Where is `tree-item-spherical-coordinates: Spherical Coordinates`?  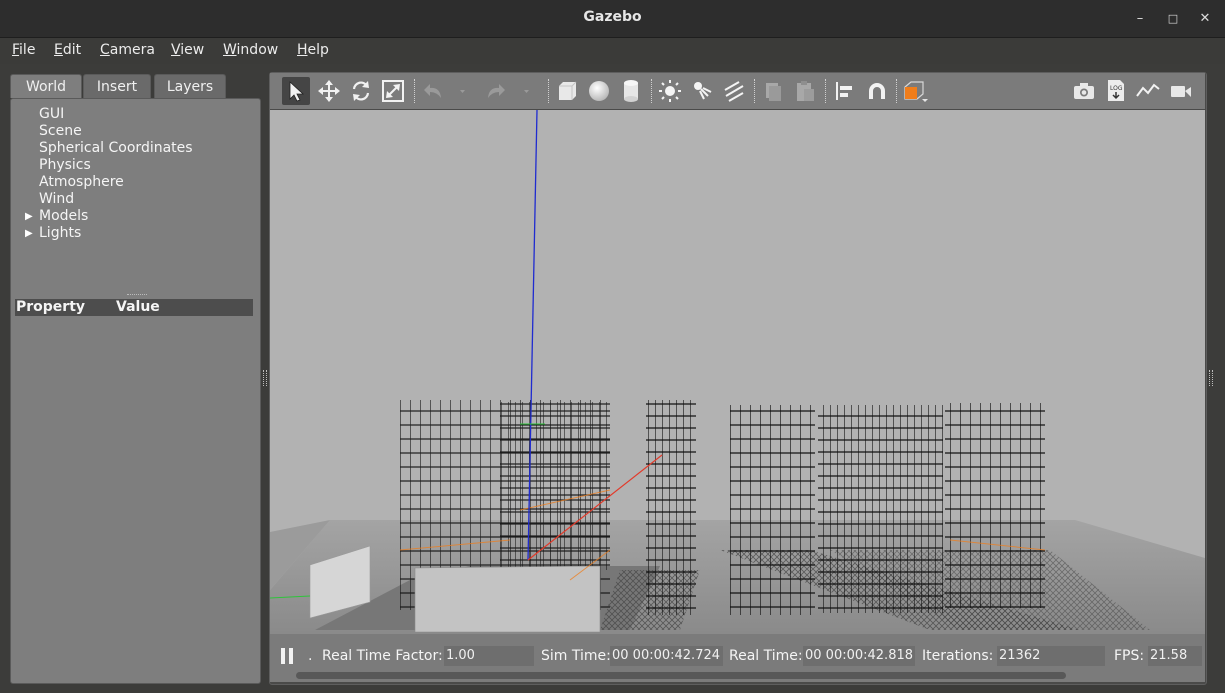
tree-item-spherical-coordinates: Spherical Coordinates is located at coordinates (116, 148).